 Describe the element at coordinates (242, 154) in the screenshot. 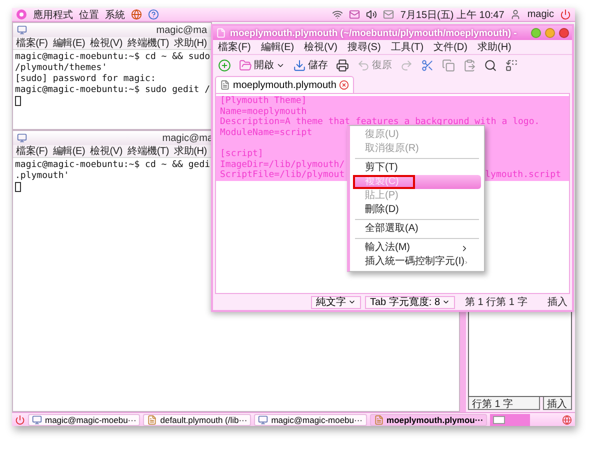

I see `code-text: [script]` at that location.